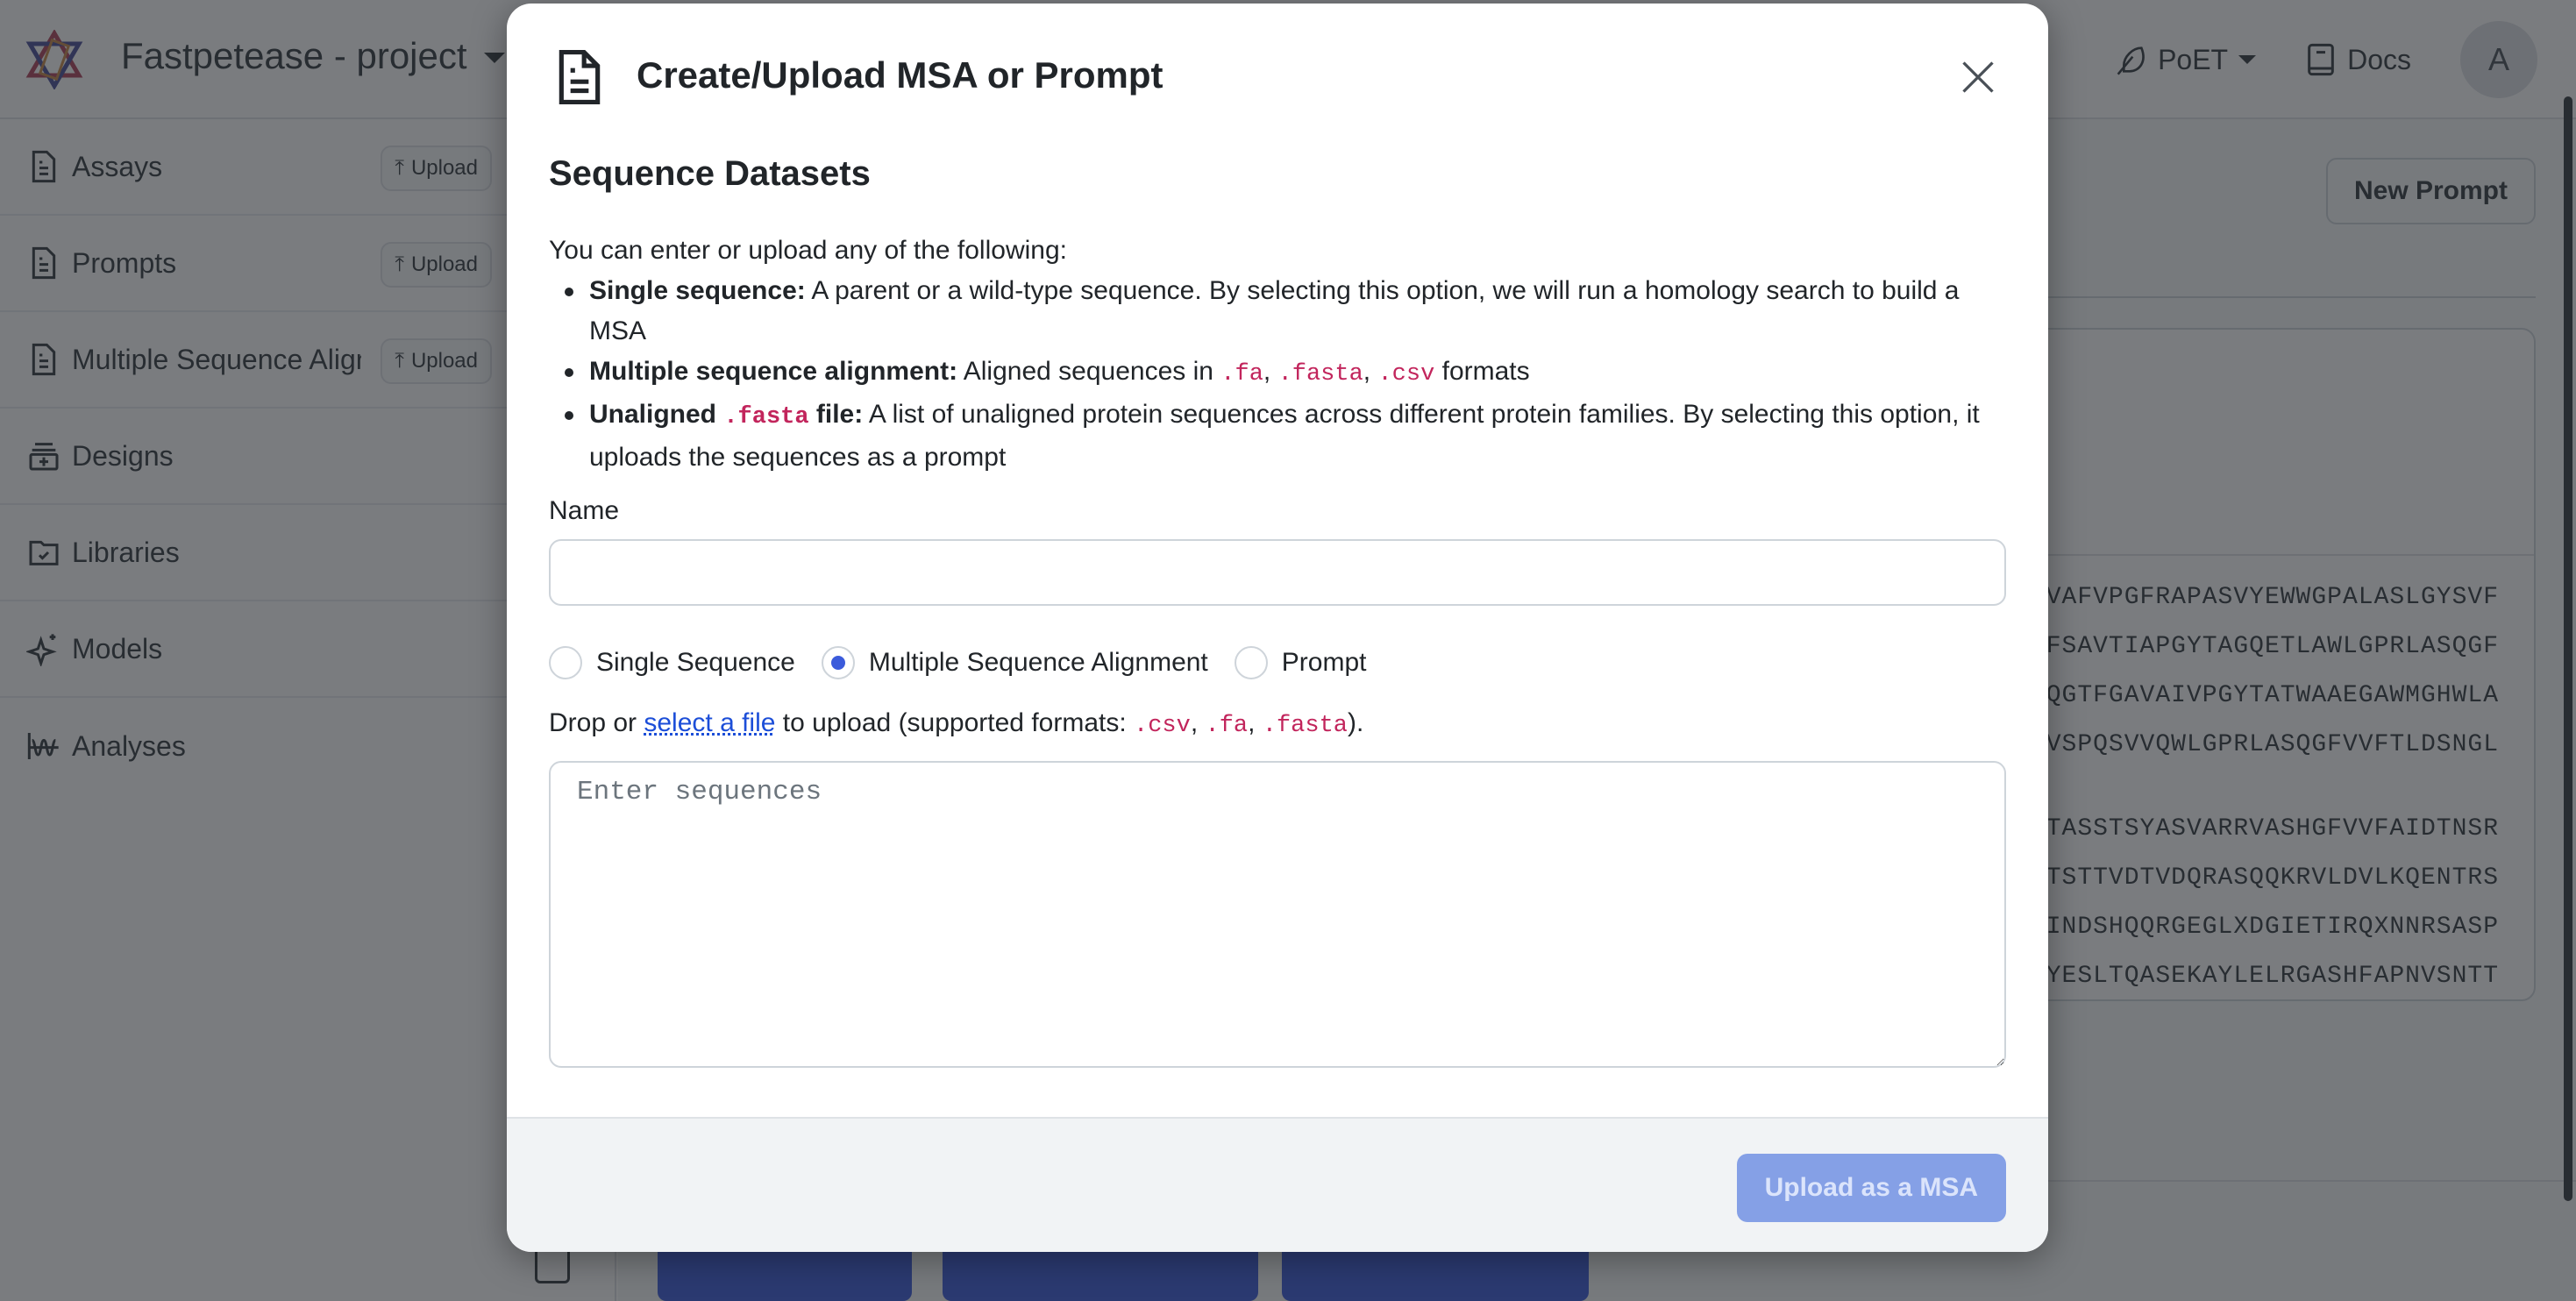  I want to click on upload-as-msa-button: Upload as a MSA, so click(1871, 1188).